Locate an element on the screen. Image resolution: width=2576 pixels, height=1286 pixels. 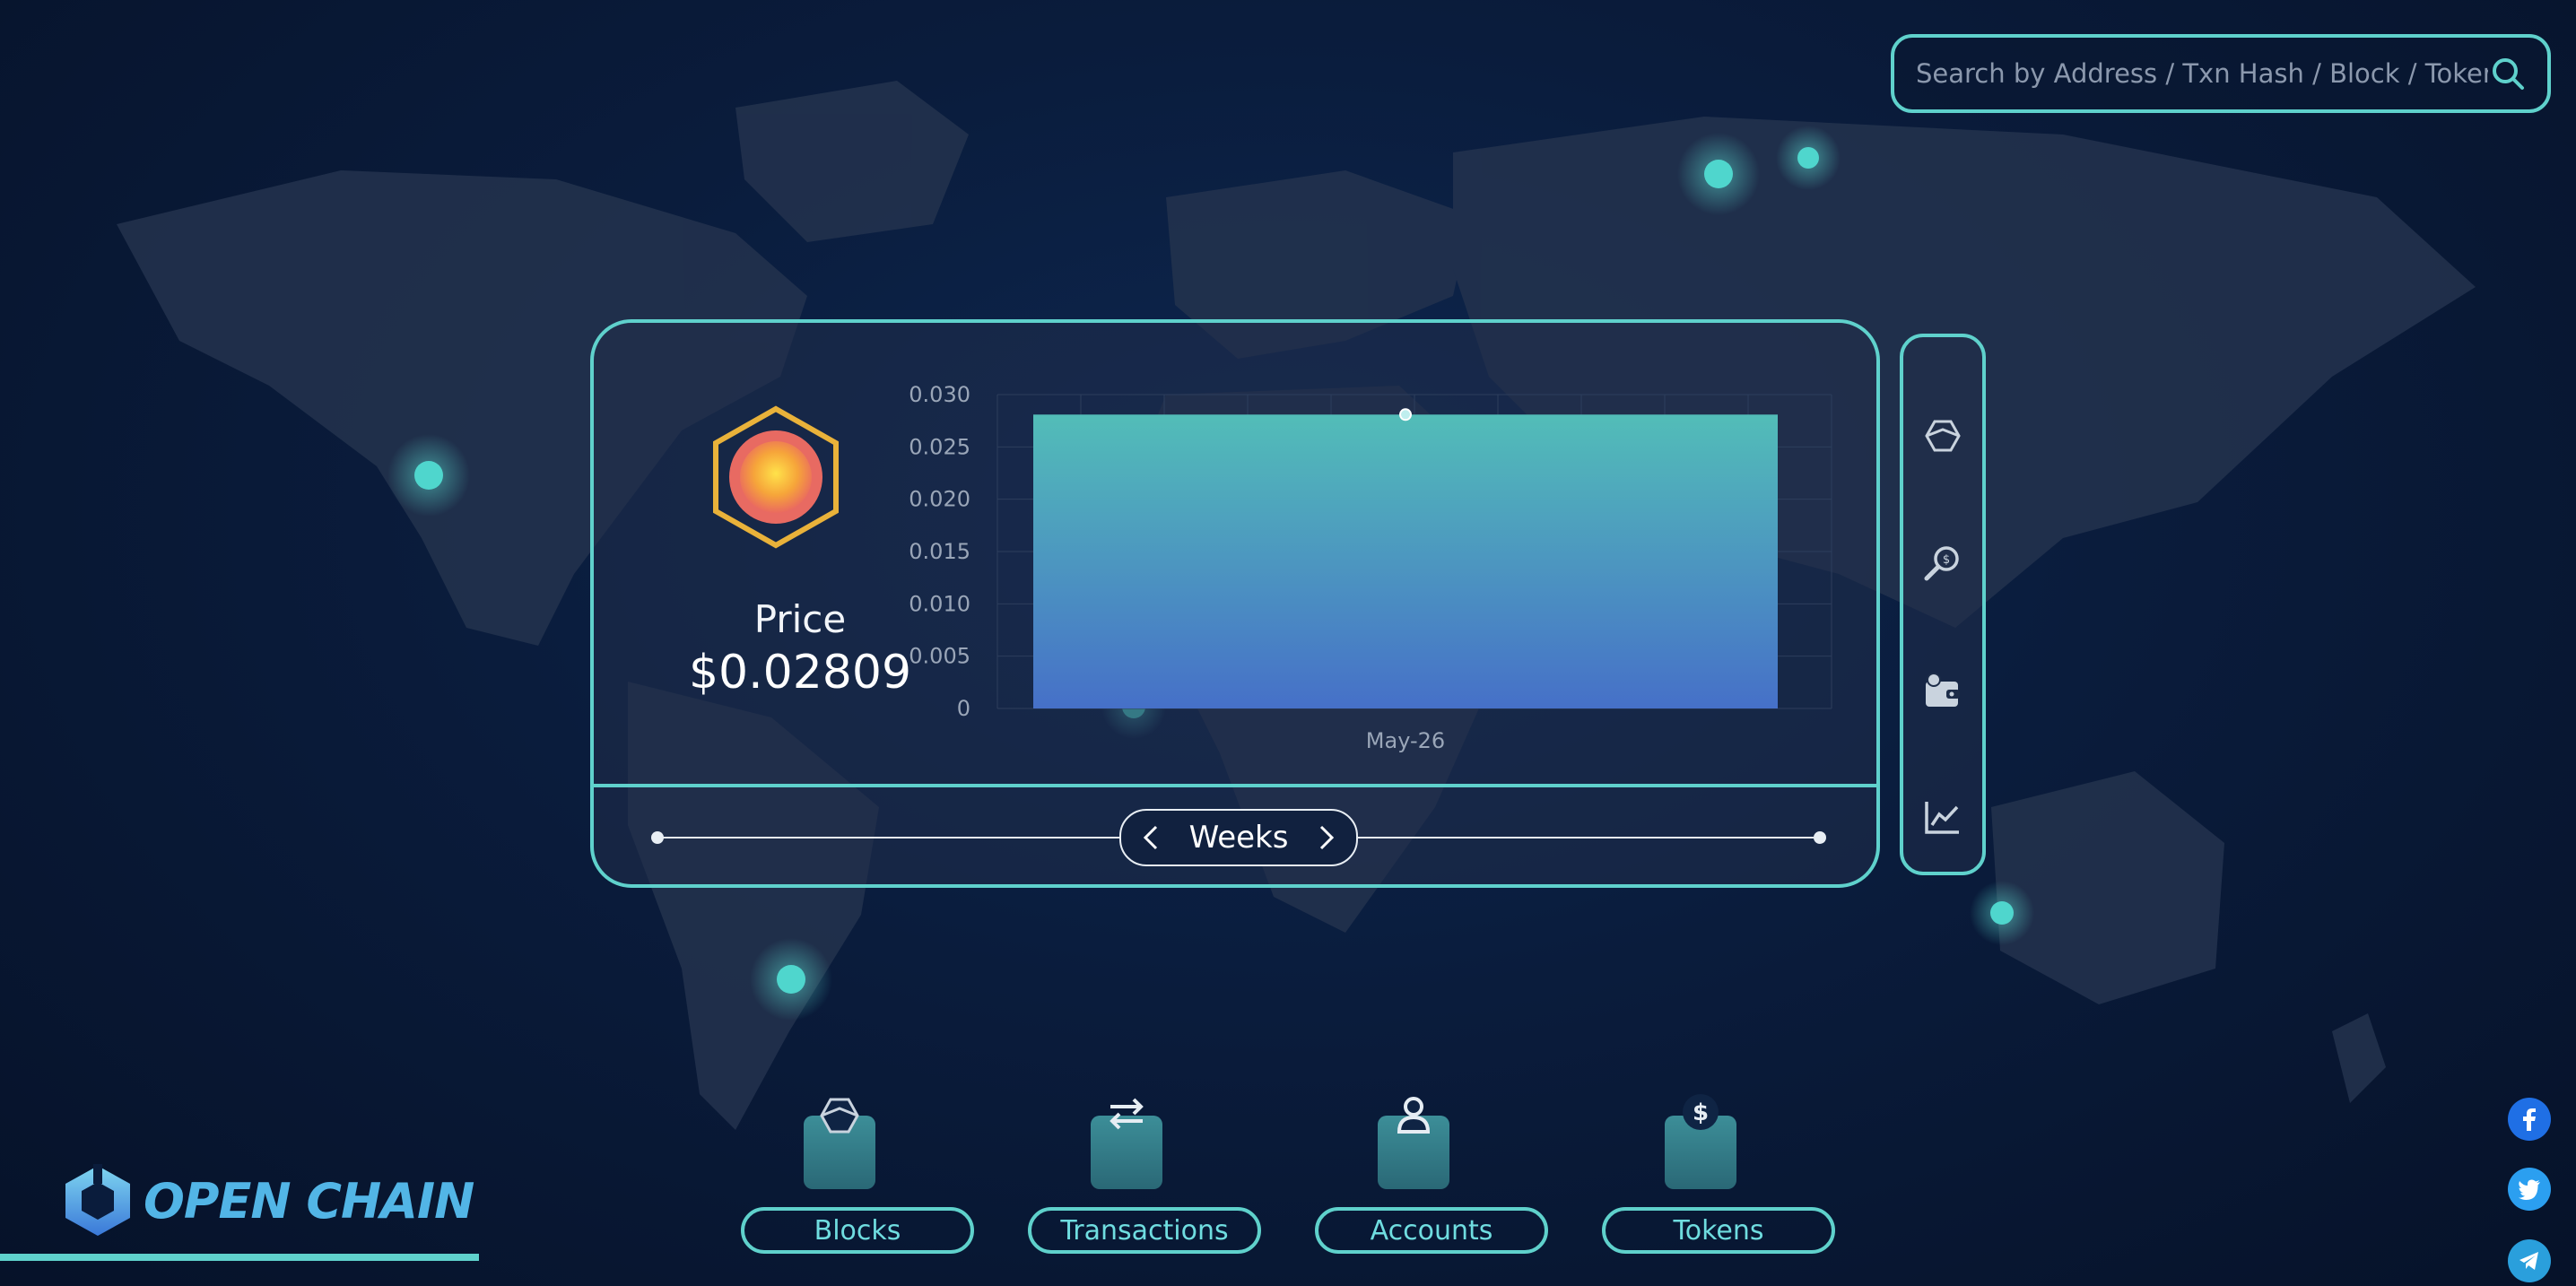
line-chart-icon is located at coordinates (1942, 818).